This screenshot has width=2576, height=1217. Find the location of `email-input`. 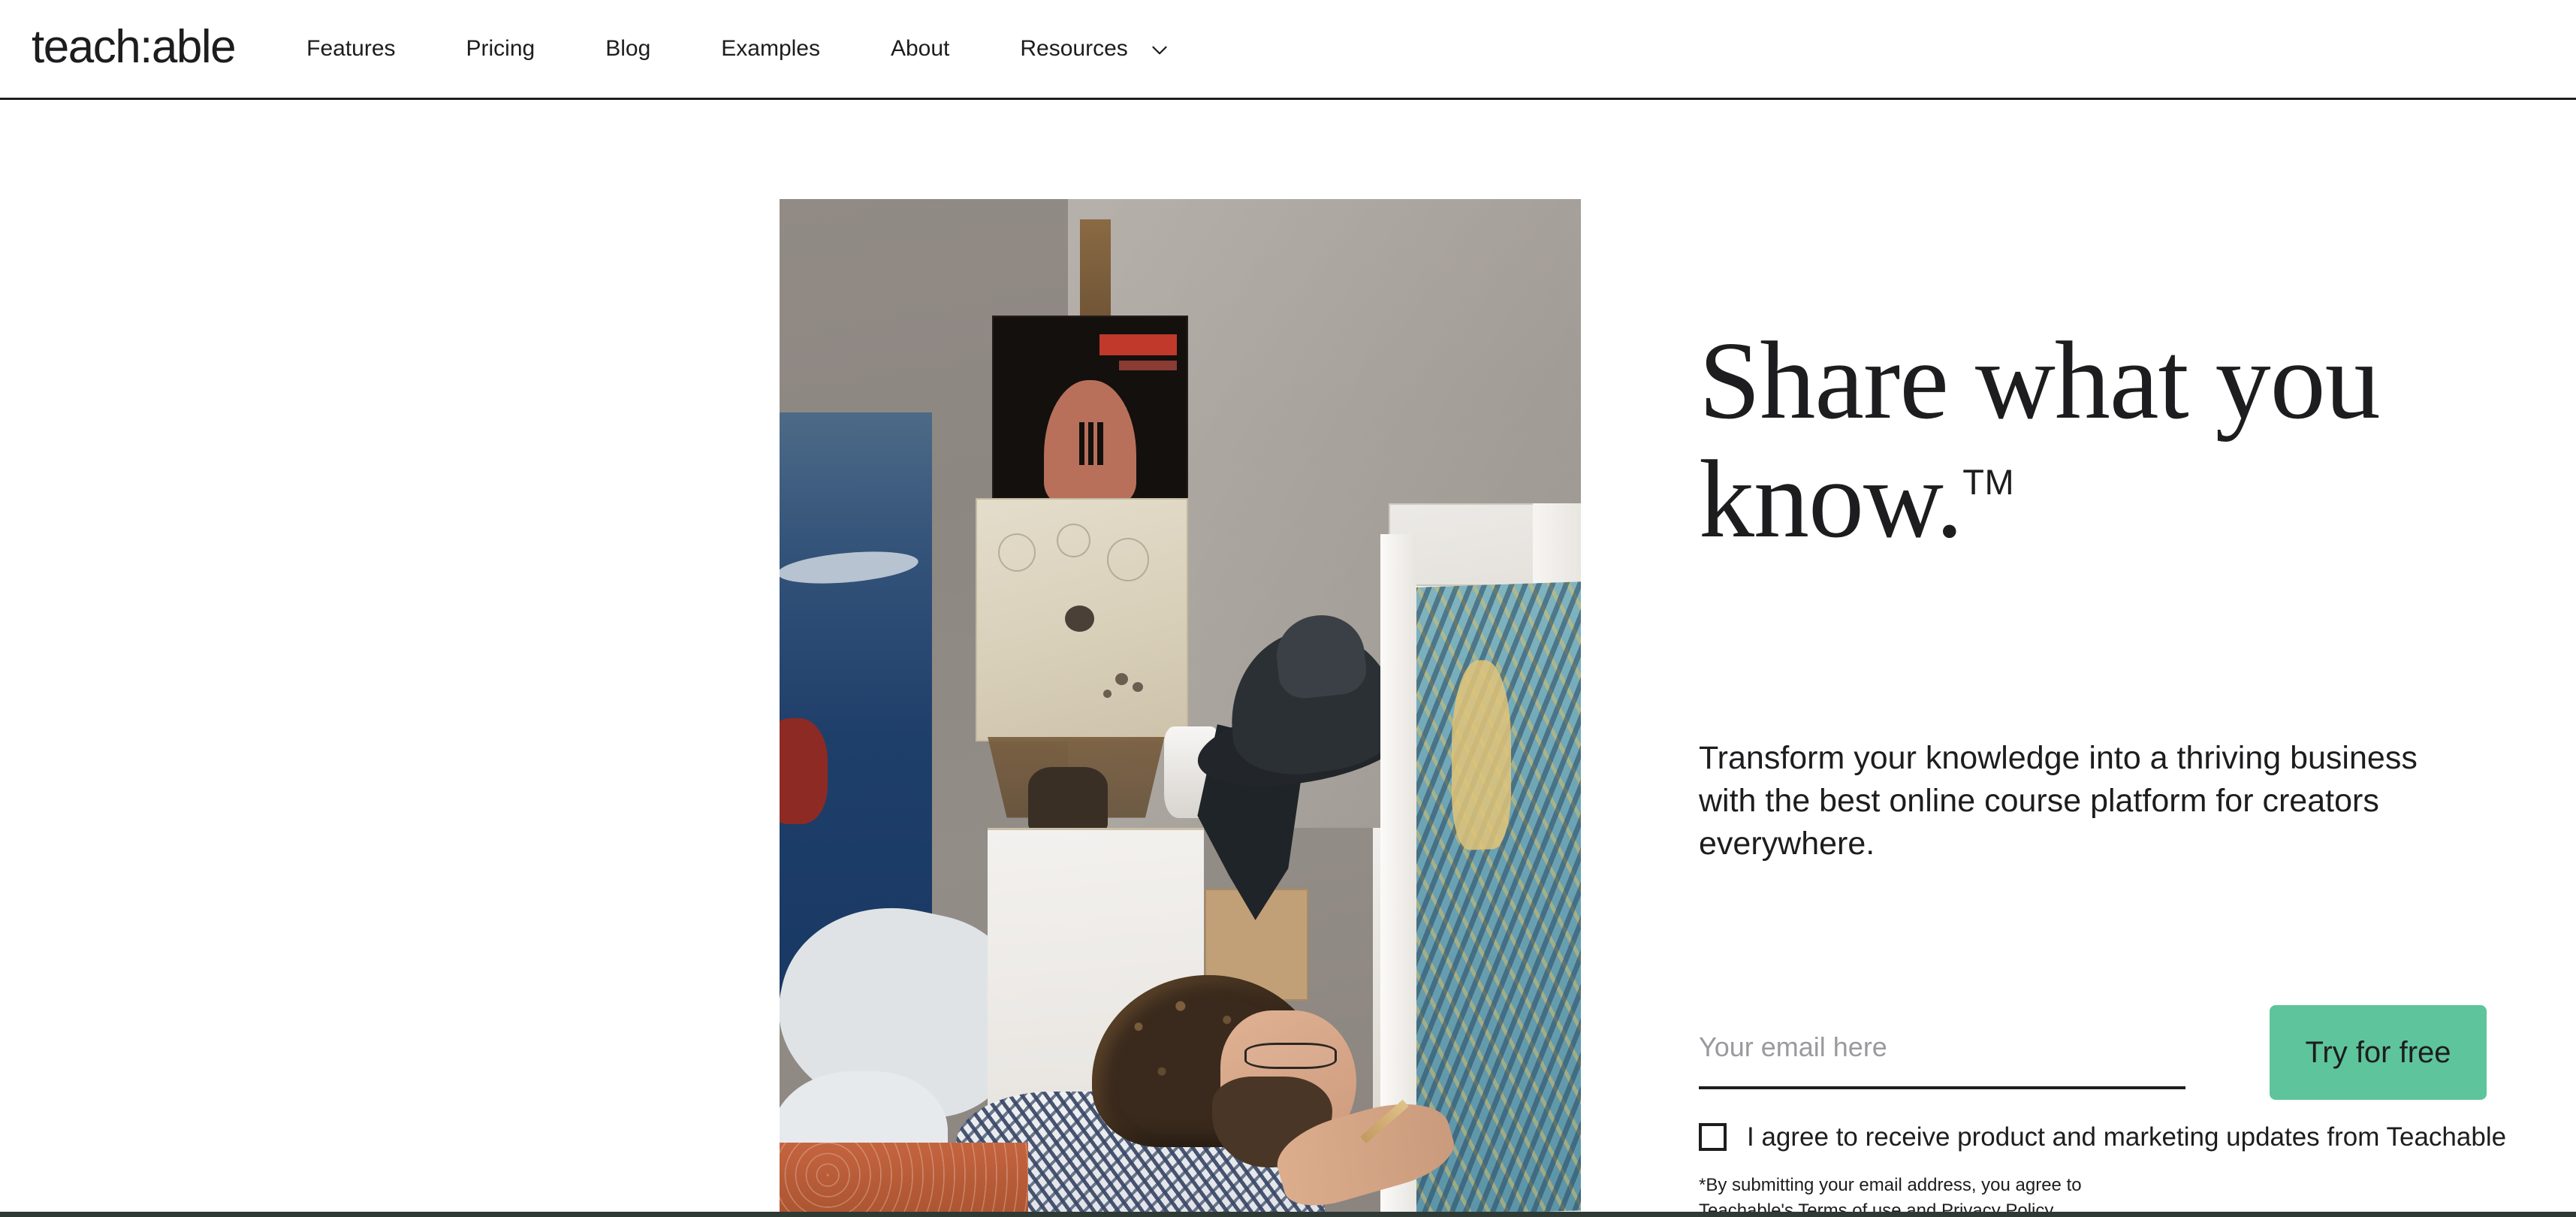

email-input is located at coordinates (1942, 1053).